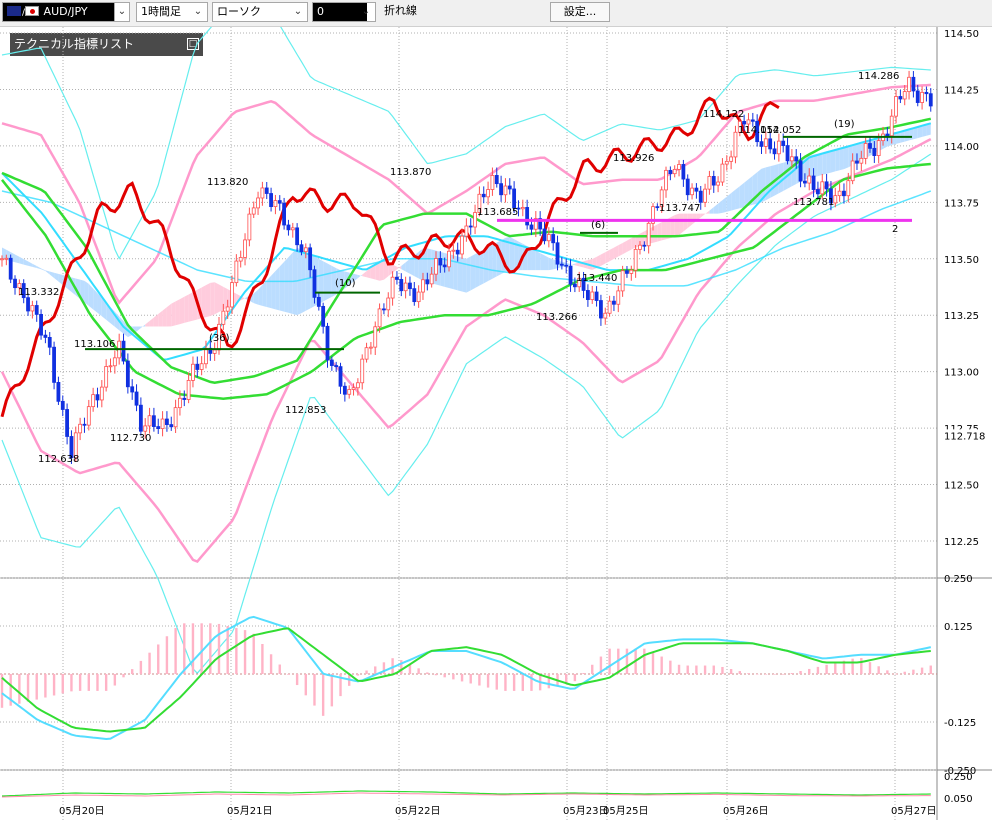 Image resolution: width=992 pixels, height=820 pixels. I want to click on price-annotation: 113.781, so click(813, 202).